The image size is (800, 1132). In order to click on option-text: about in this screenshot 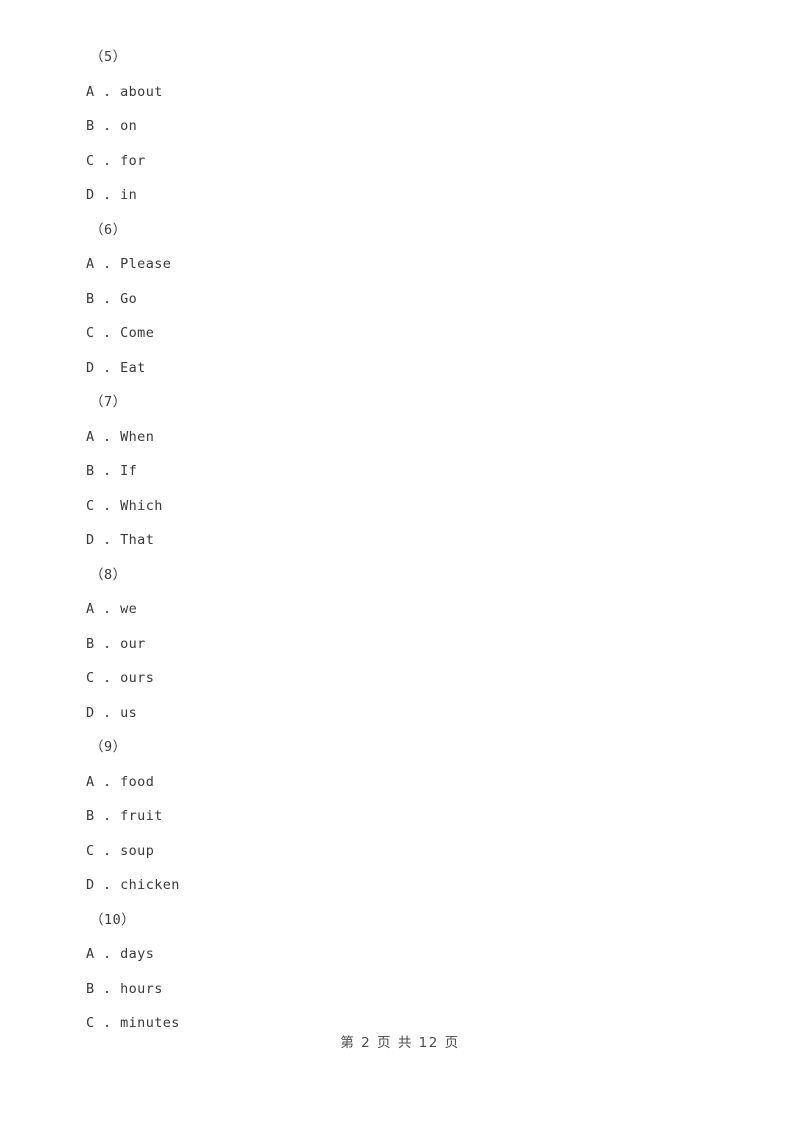, I will do `click(141, 91)`.